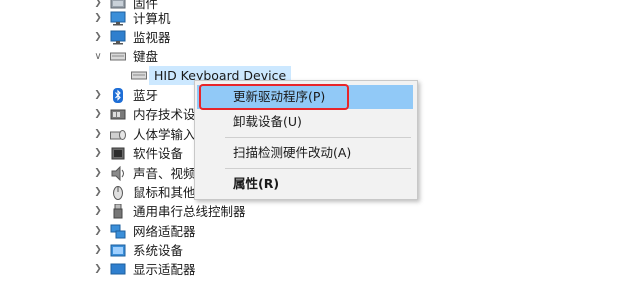  Describe the element at coordinates (118, 5) in the screenshot. I see `firmware-icon` at that location.